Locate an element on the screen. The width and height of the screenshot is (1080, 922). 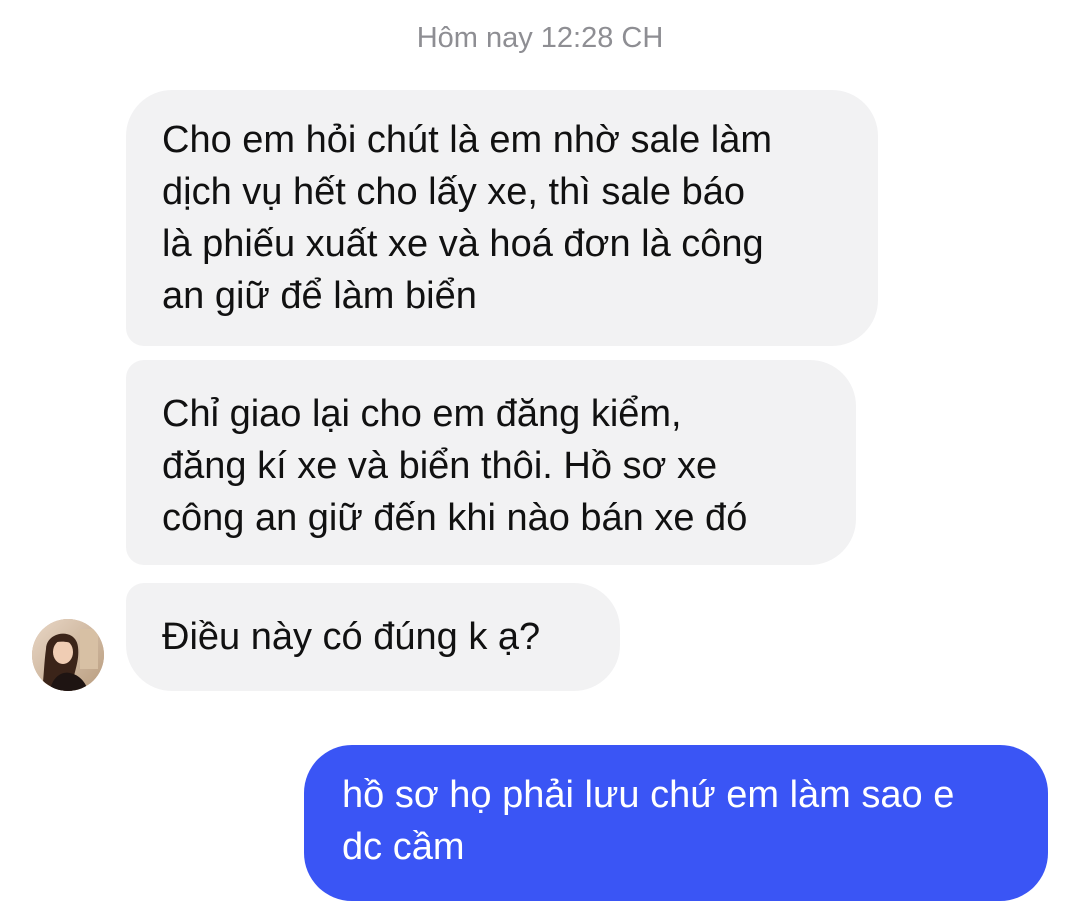
avatar-photo-icon is located at coordinates (68, 655).